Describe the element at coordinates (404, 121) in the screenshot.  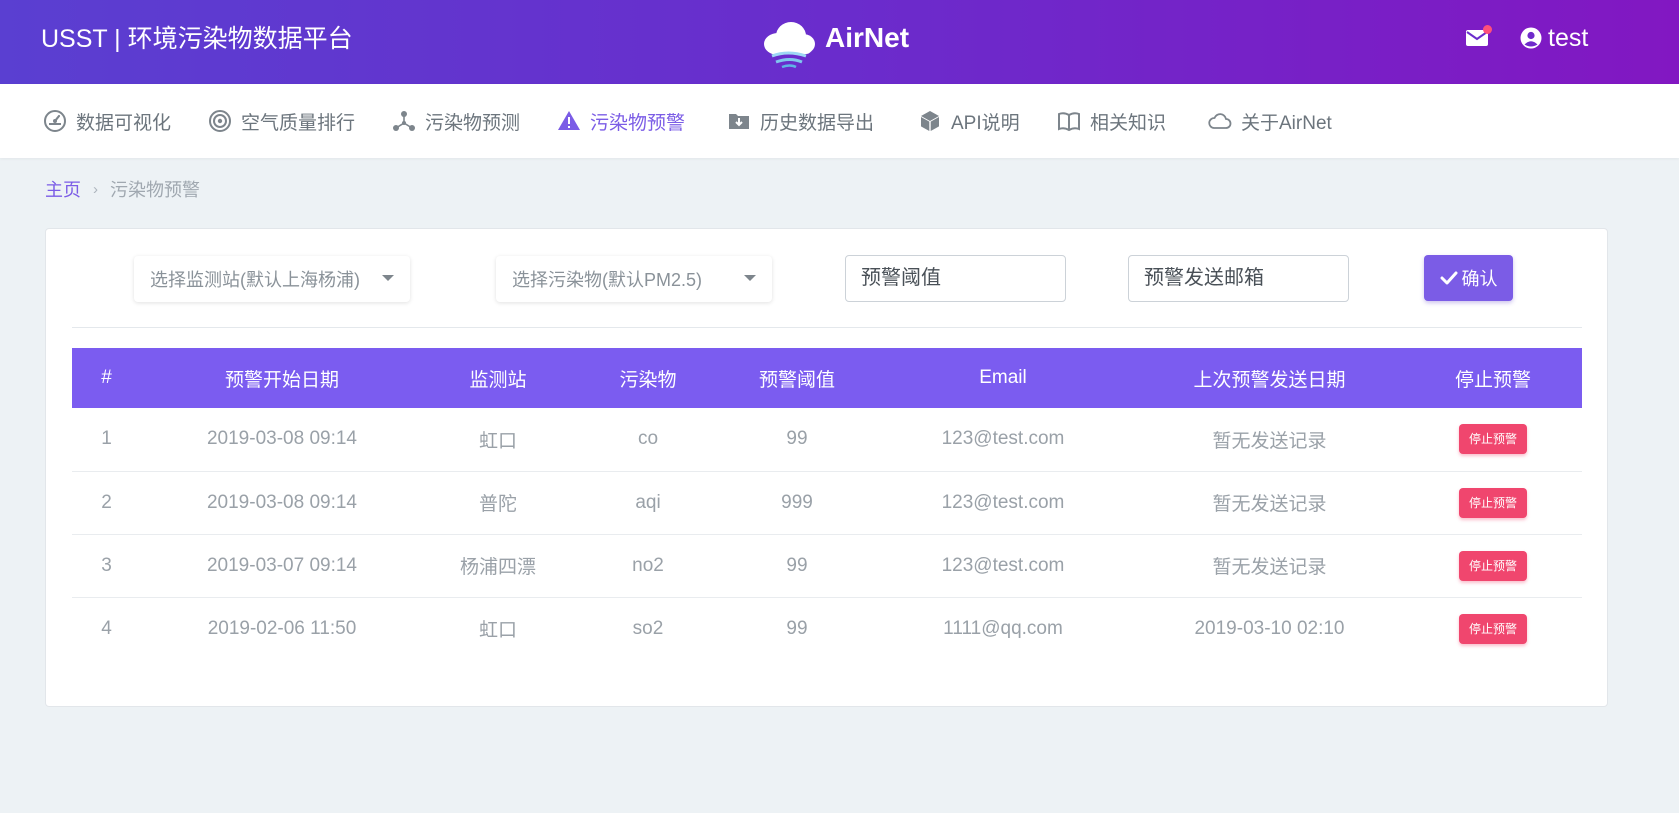
I see `network-icon` at that location.